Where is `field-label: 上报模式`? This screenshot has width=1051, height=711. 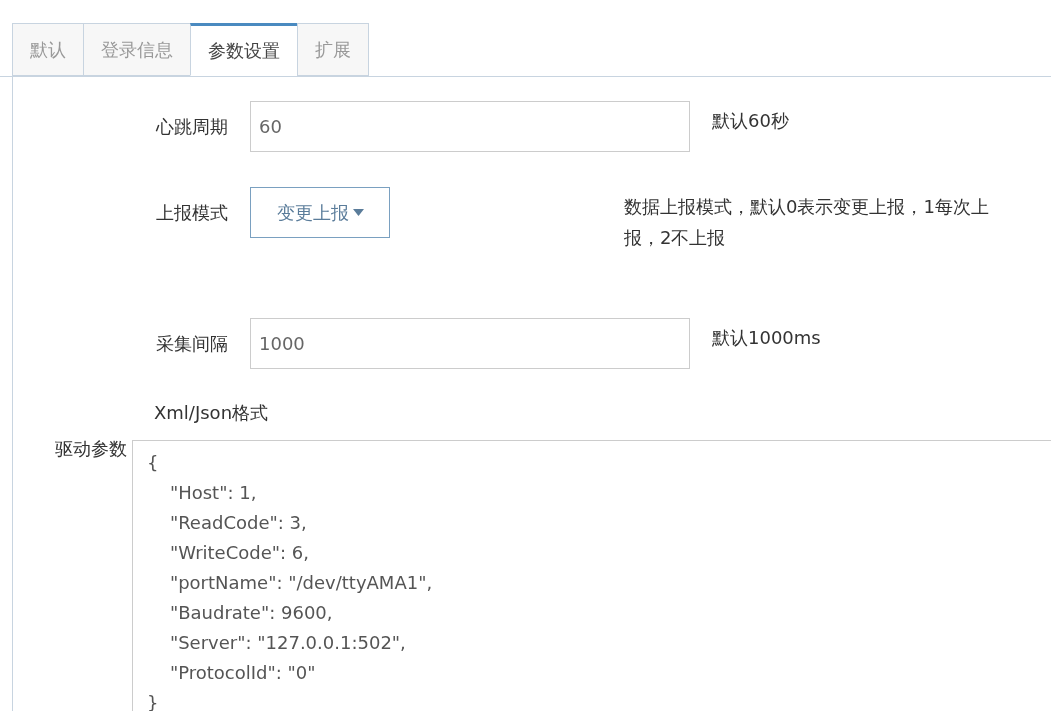
field-label: 上报模式 is located at coordinates (191, 212).